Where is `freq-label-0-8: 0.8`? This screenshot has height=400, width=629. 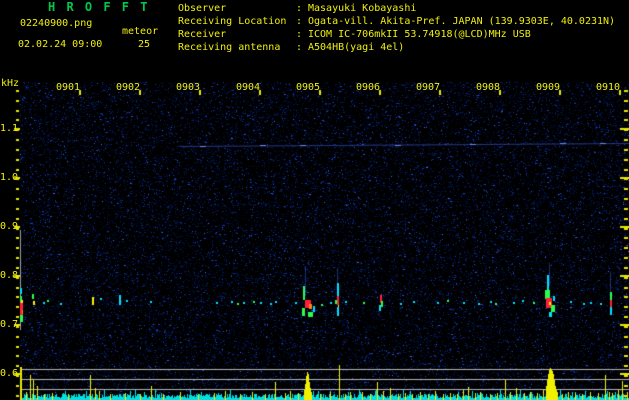
freq-label-0-8: 0.8 is located at coordinates (9, 275).